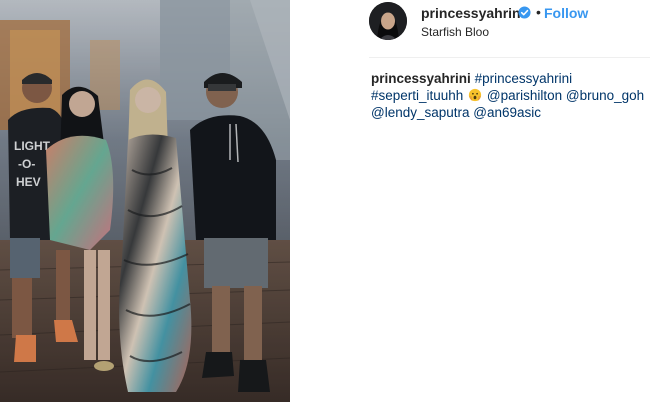  What do you see at coordinates (475, 95) in the screenshot?
I see `face-with-hands-on-cheeks-emoji-icon` at bounding box center [475, 95].